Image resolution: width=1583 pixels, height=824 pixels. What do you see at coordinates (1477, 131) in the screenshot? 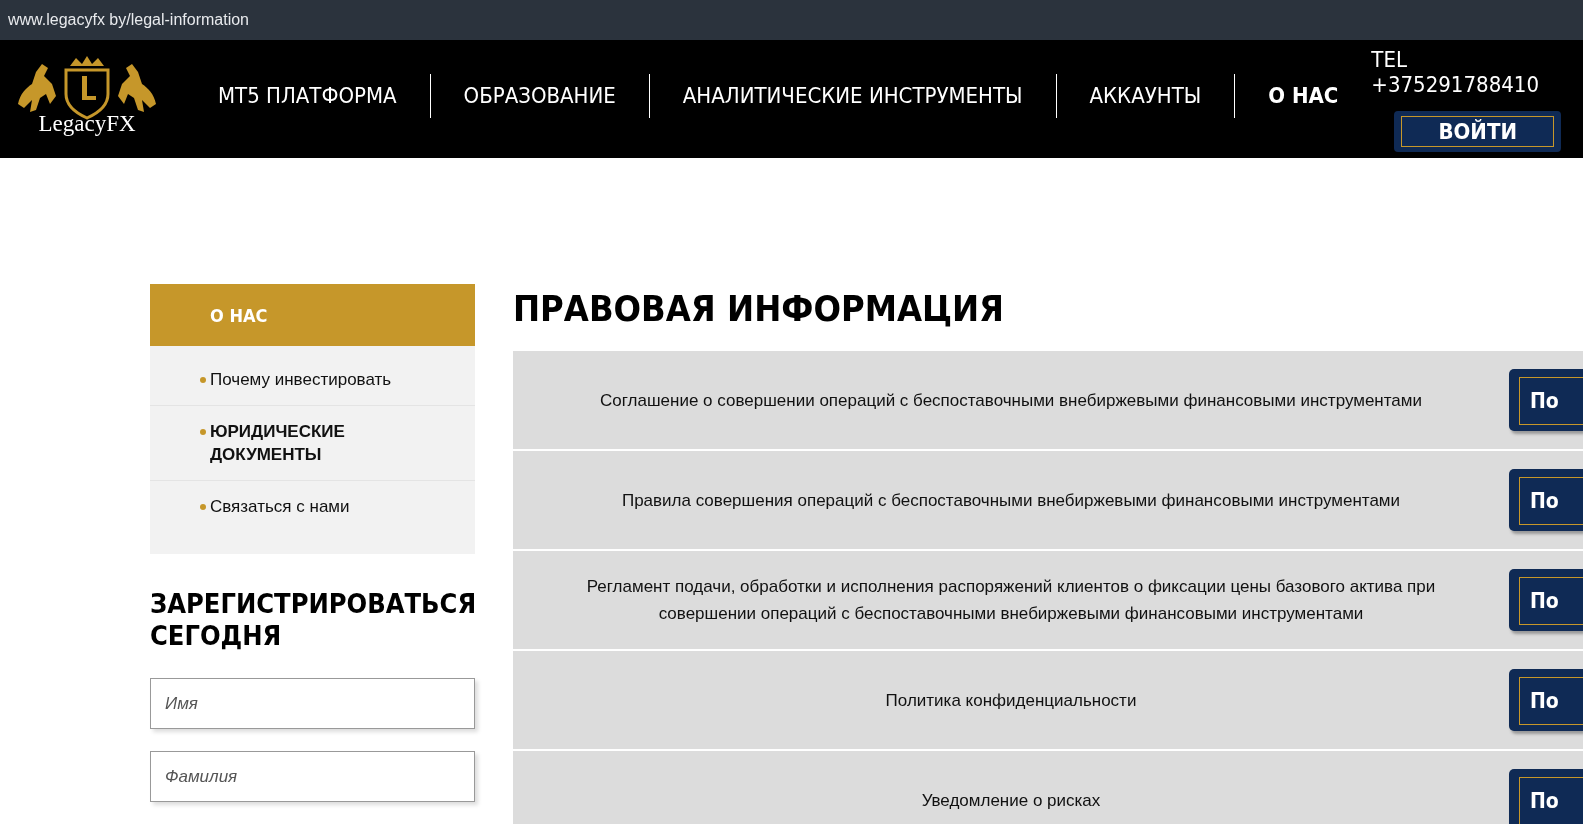
I see `login-button: ВОЙТИ` at bounding box center [1477, 131].